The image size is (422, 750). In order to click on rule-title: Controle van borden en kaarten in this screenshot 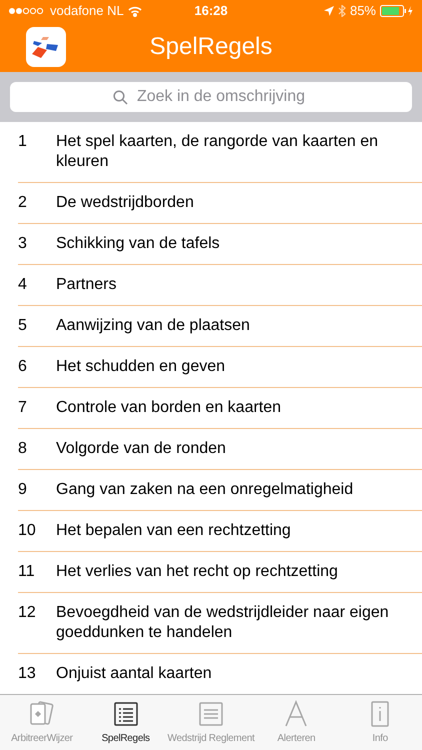, I will do `click(169, 408)`.